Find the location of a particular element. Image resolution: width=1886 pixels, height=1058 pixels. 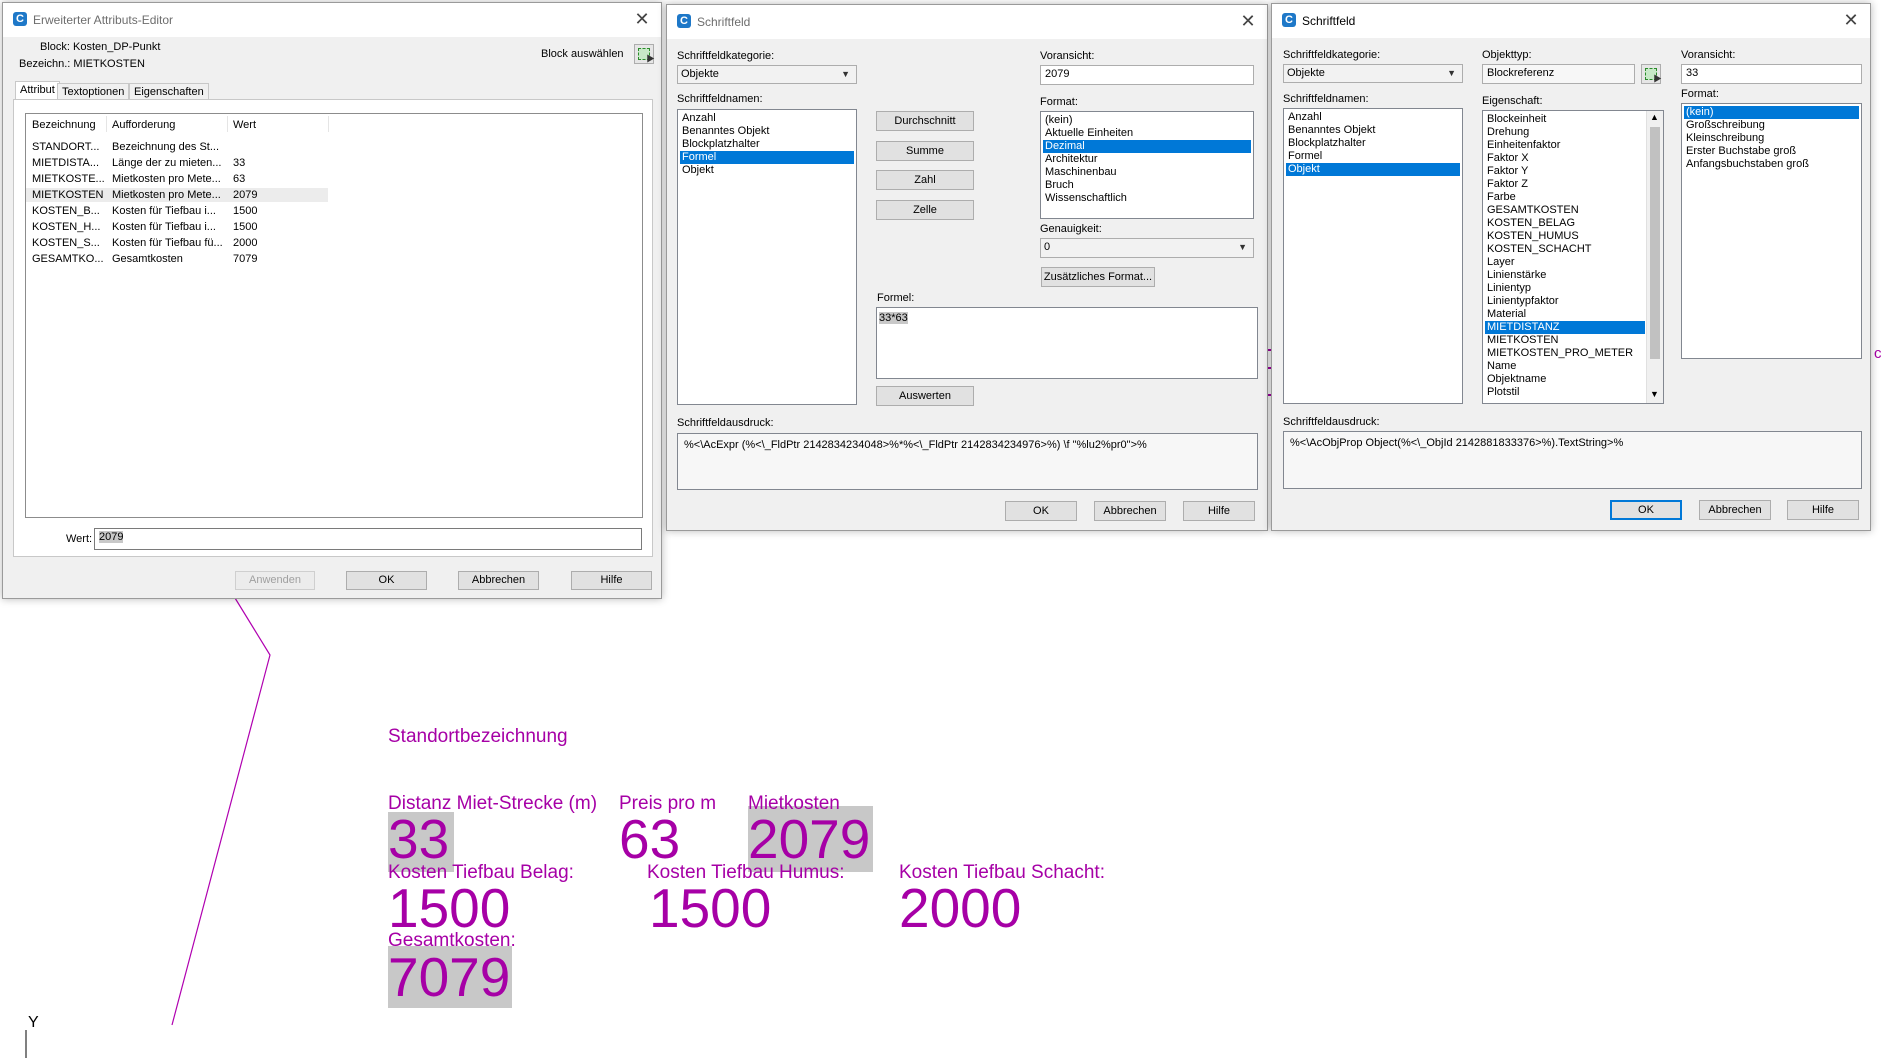

distanz-label: Distanz Miet-Strecke (m) is located at coordinates (492, 804).